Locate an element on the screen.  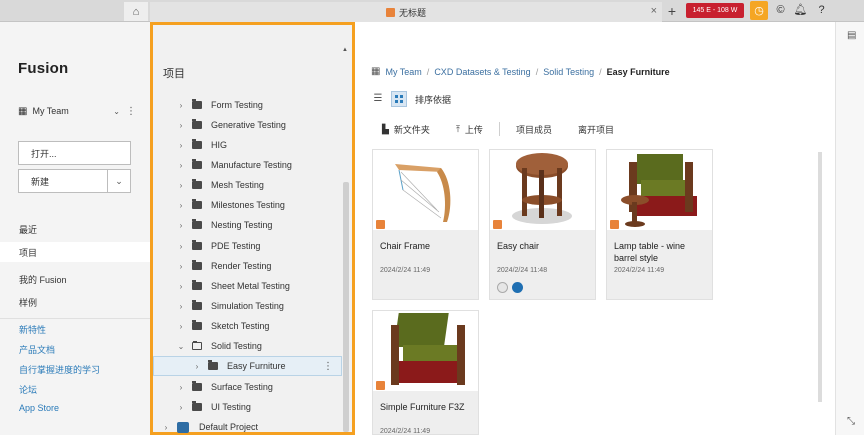
tree-item: › Generative Testing is located at coordinates (247, 125).